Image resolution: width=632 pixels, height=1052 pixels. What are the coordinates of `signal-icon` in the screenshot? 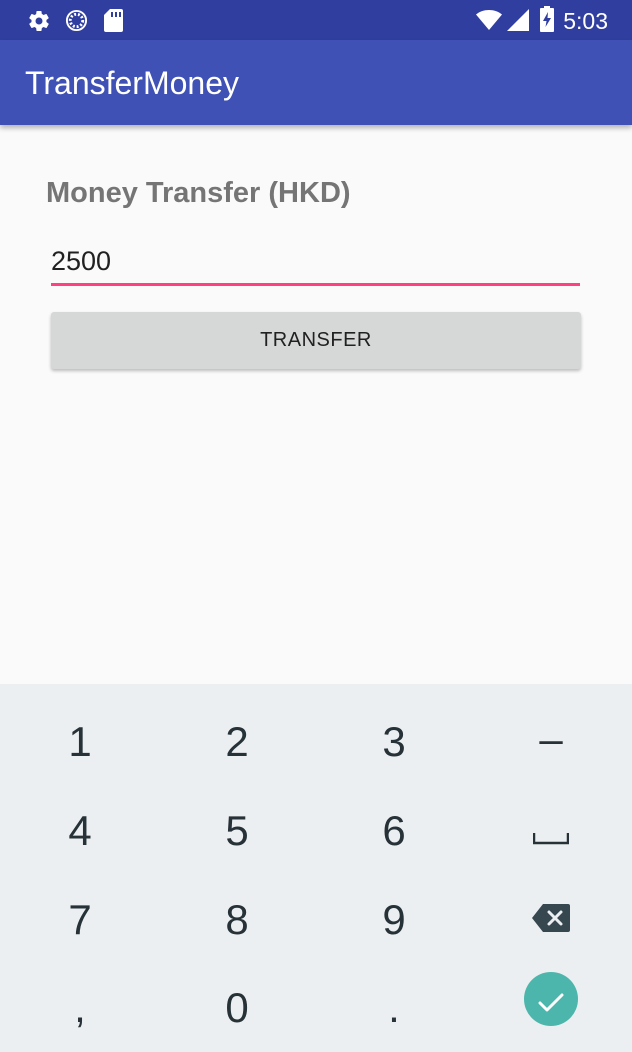 It's located at (518, 22).